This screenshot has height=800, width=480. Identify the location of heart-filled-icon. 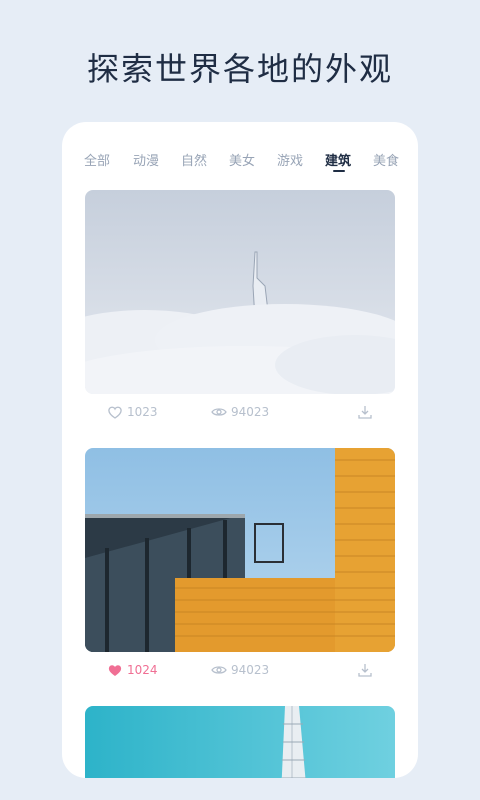
(115, 670).